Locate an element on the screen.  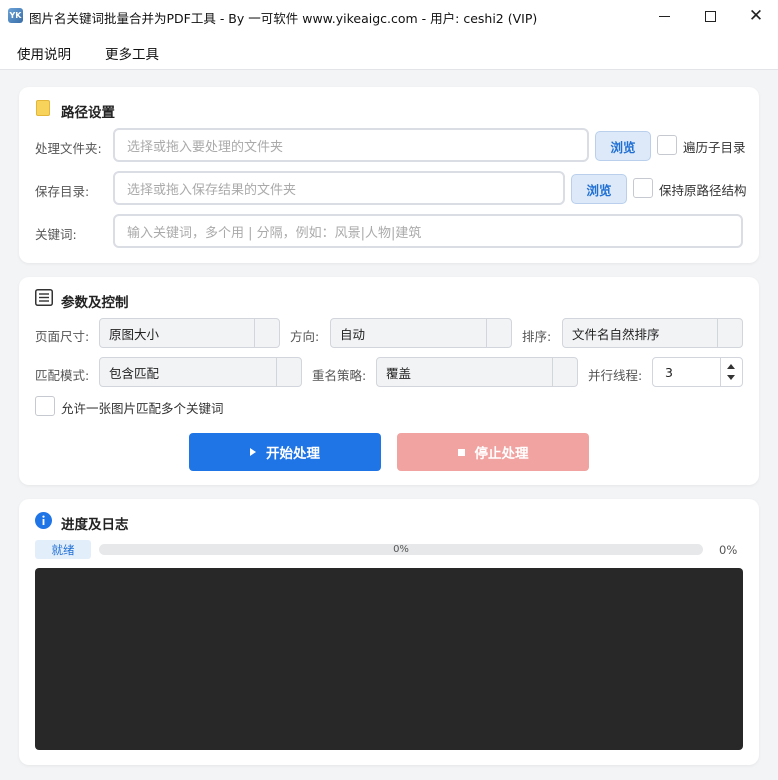
start-button-label: 开始处理 is located at coordinates (293, 454).